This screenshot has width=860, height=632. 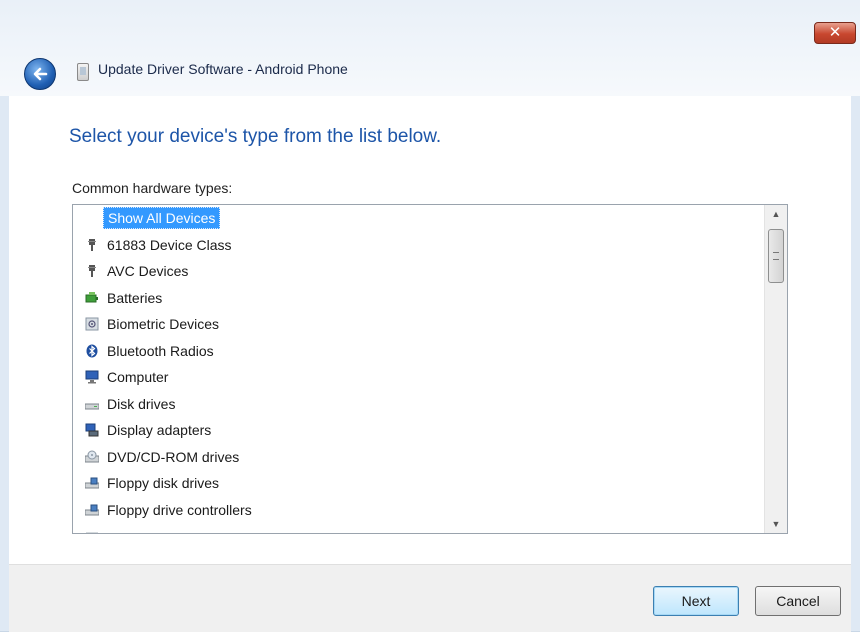 I want to click on list-item-label: AVC Devices, so click(x=148, y=271).